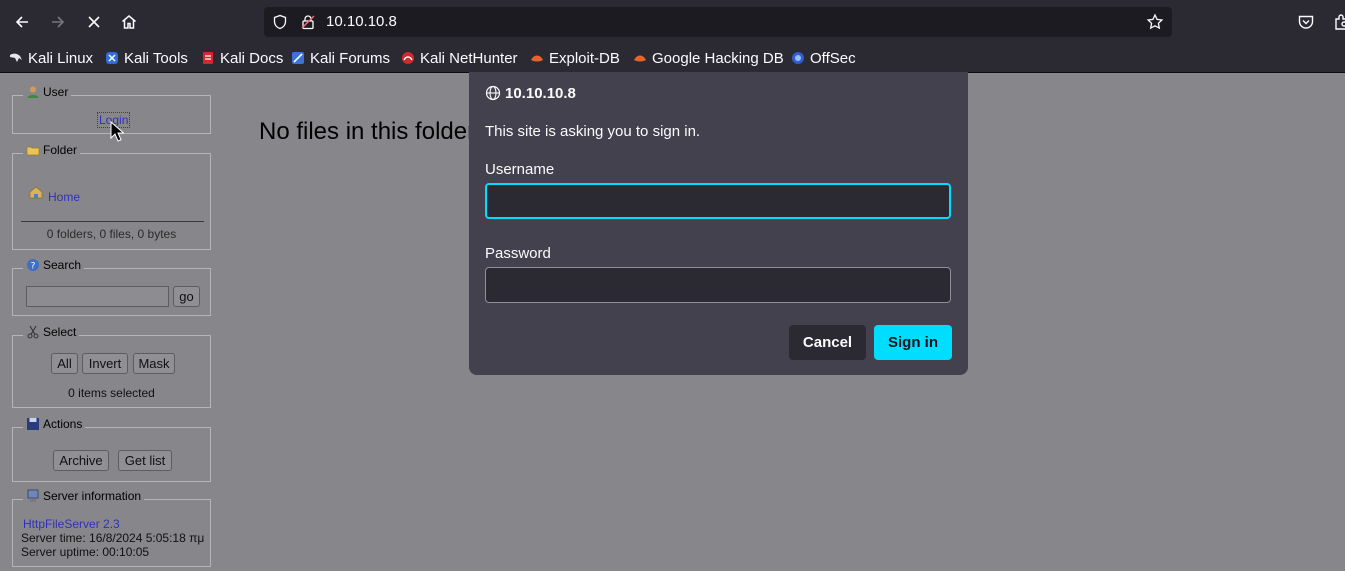 Image resolution: width=1345 pixels, height=571 pixels. I want to click on select-legend: Select, so click(51, 332).